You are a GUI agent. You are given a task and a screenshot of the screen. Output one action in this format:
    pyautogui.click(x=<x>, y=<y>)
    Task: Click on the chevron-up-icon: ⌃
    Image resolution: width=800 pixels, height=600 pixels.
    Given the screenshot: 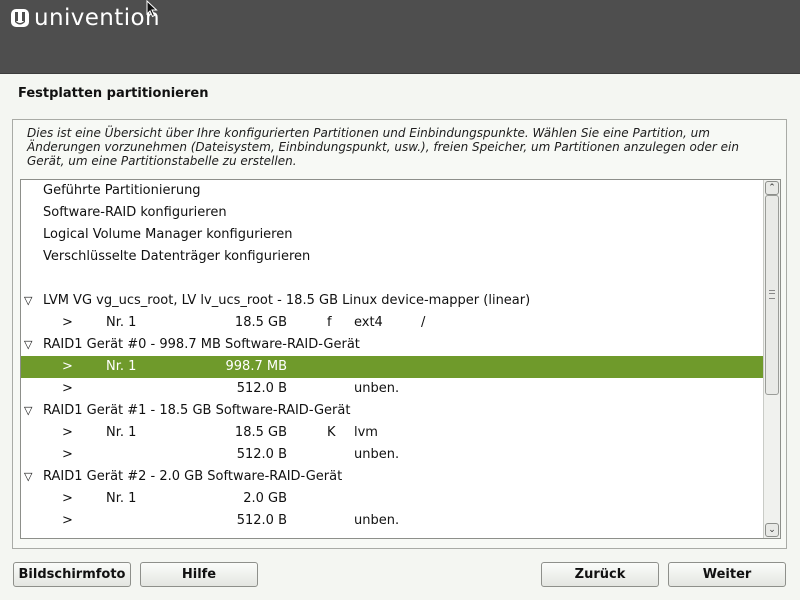 What is the action you would take?
    pyautogui.click(x=772, y=188)
    